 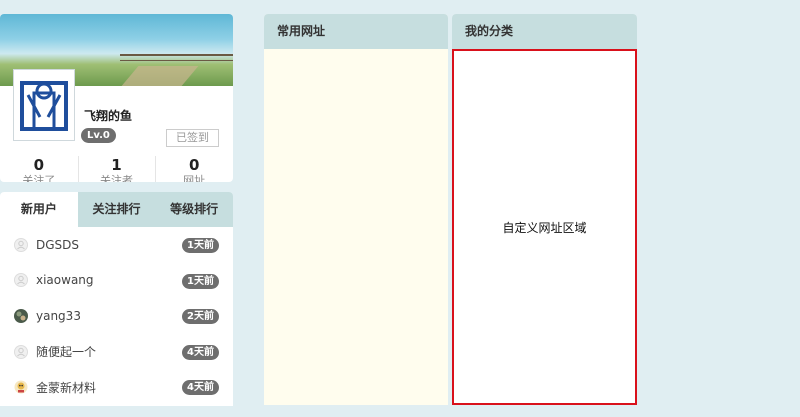 What do you see at coordinates (98, 135) in the screenshot?
I see `level-badge: Lv.0` at bounding box center [98, 135].